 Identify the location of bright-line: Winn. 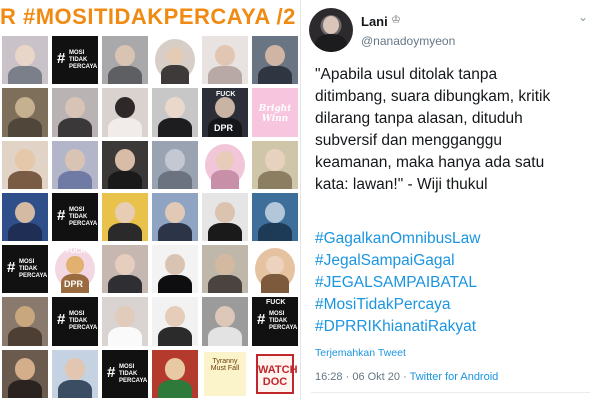
(275, 119).